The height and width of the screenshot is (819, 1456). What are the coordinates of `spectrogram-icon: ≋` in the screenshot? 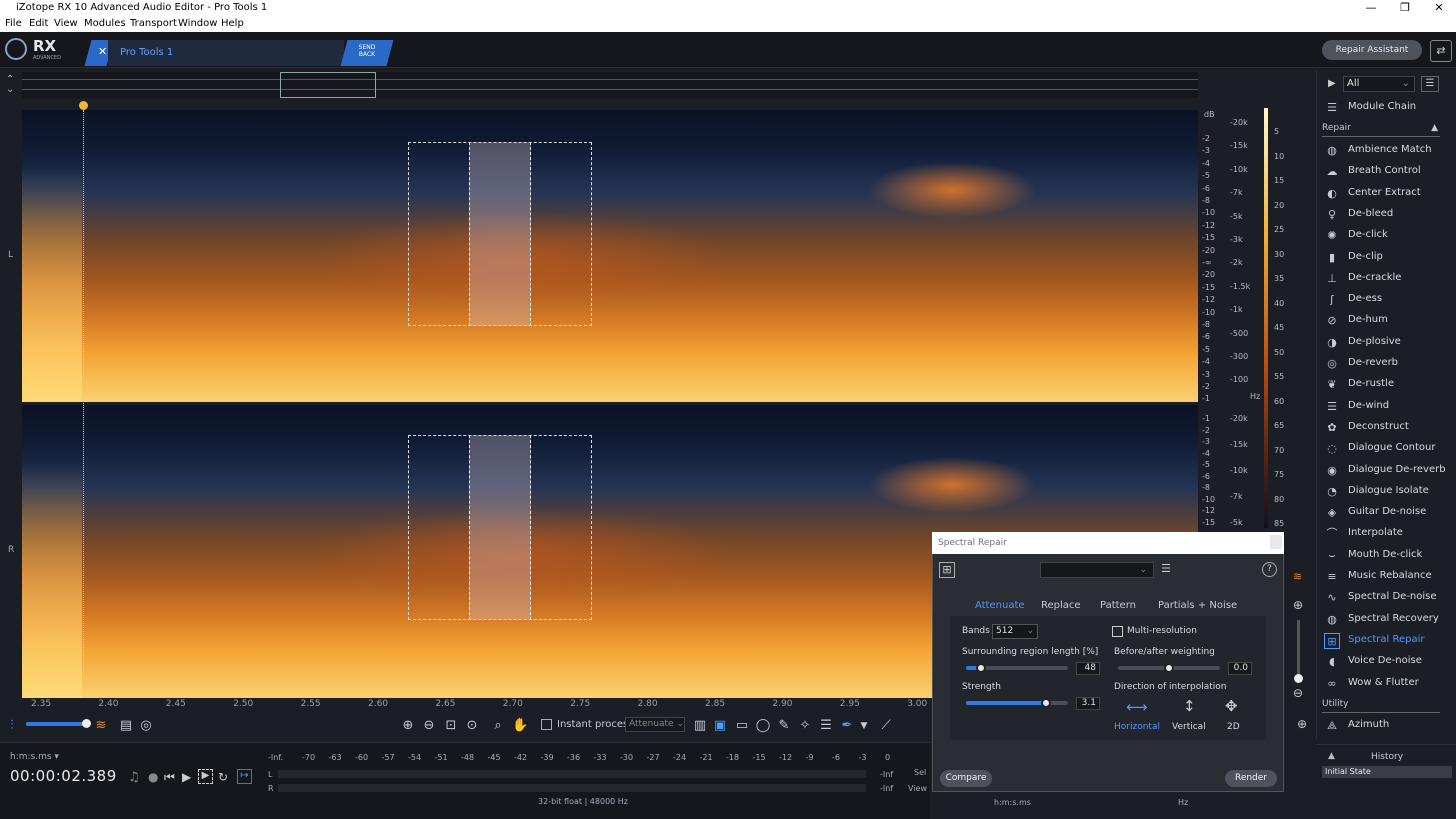 It's located at (101, 726).